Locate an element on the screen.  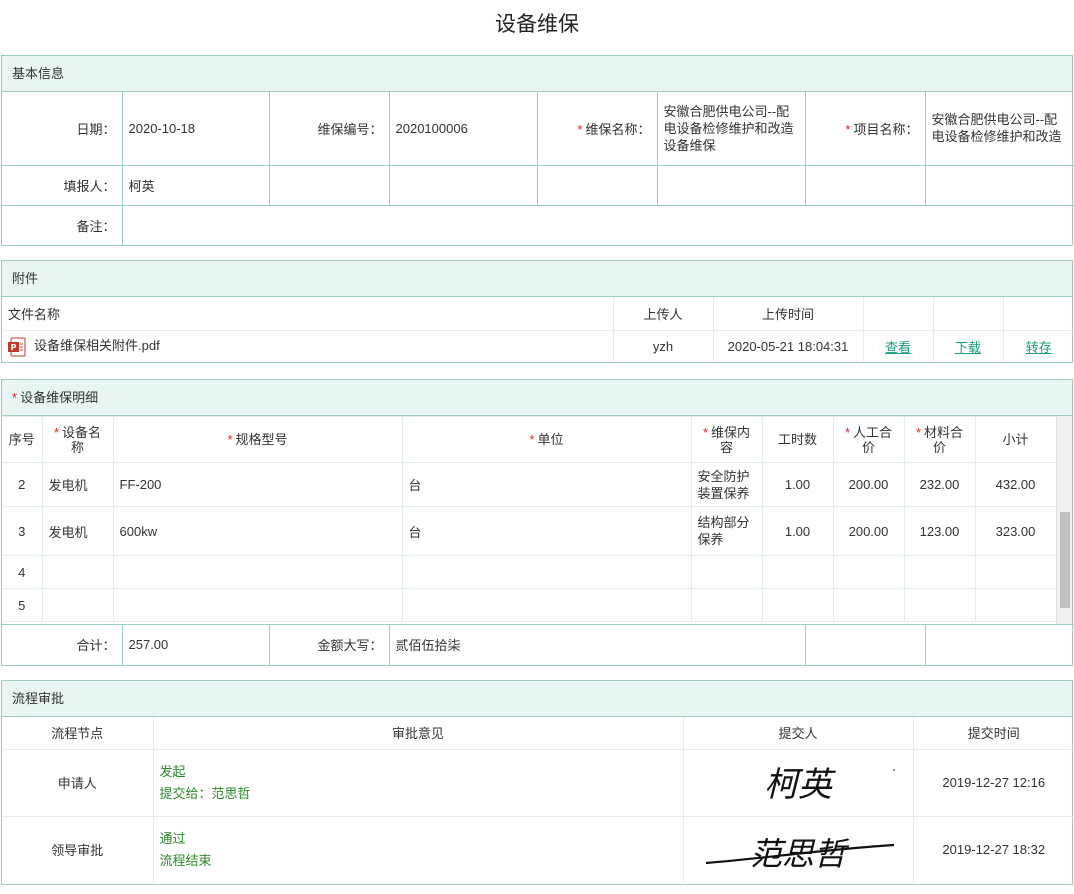
col-uploader: 上传人 is located at coordinates (663, 314).